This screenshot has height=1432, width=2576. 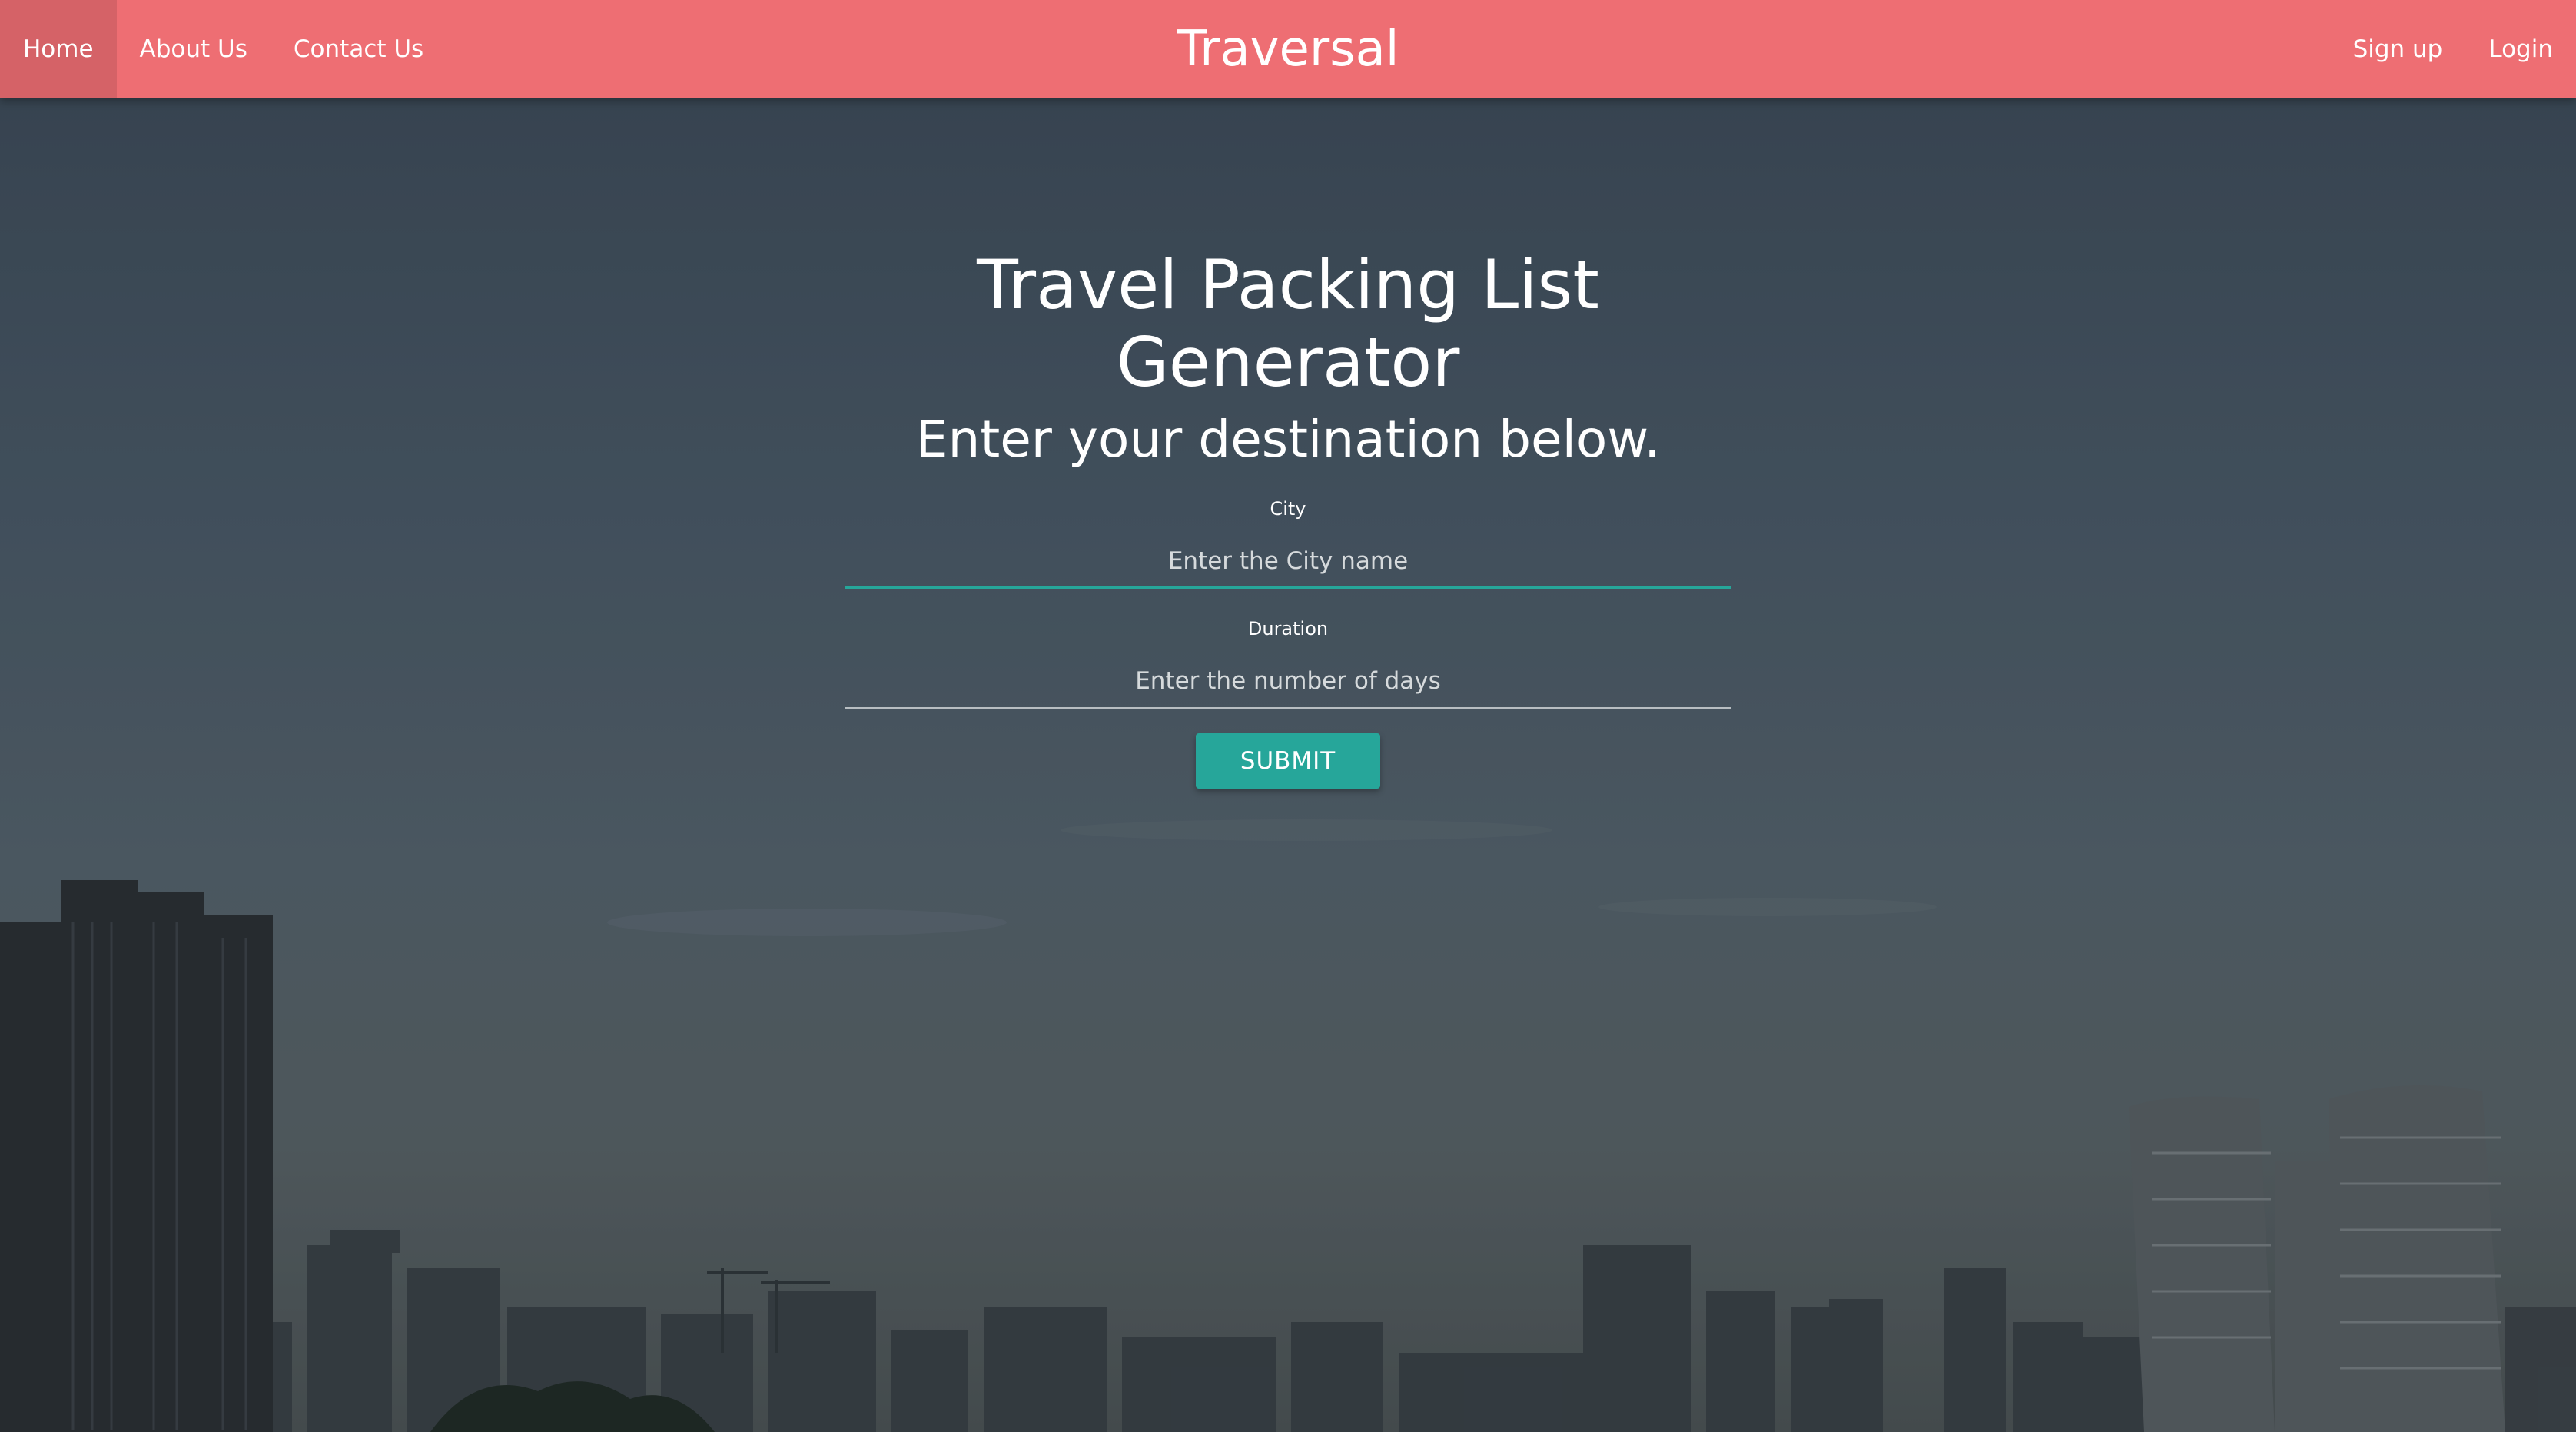 What do you see at coordinates (1288, 562) in the screenshot?
I see `city-input` at bounding box center [1288, 562].